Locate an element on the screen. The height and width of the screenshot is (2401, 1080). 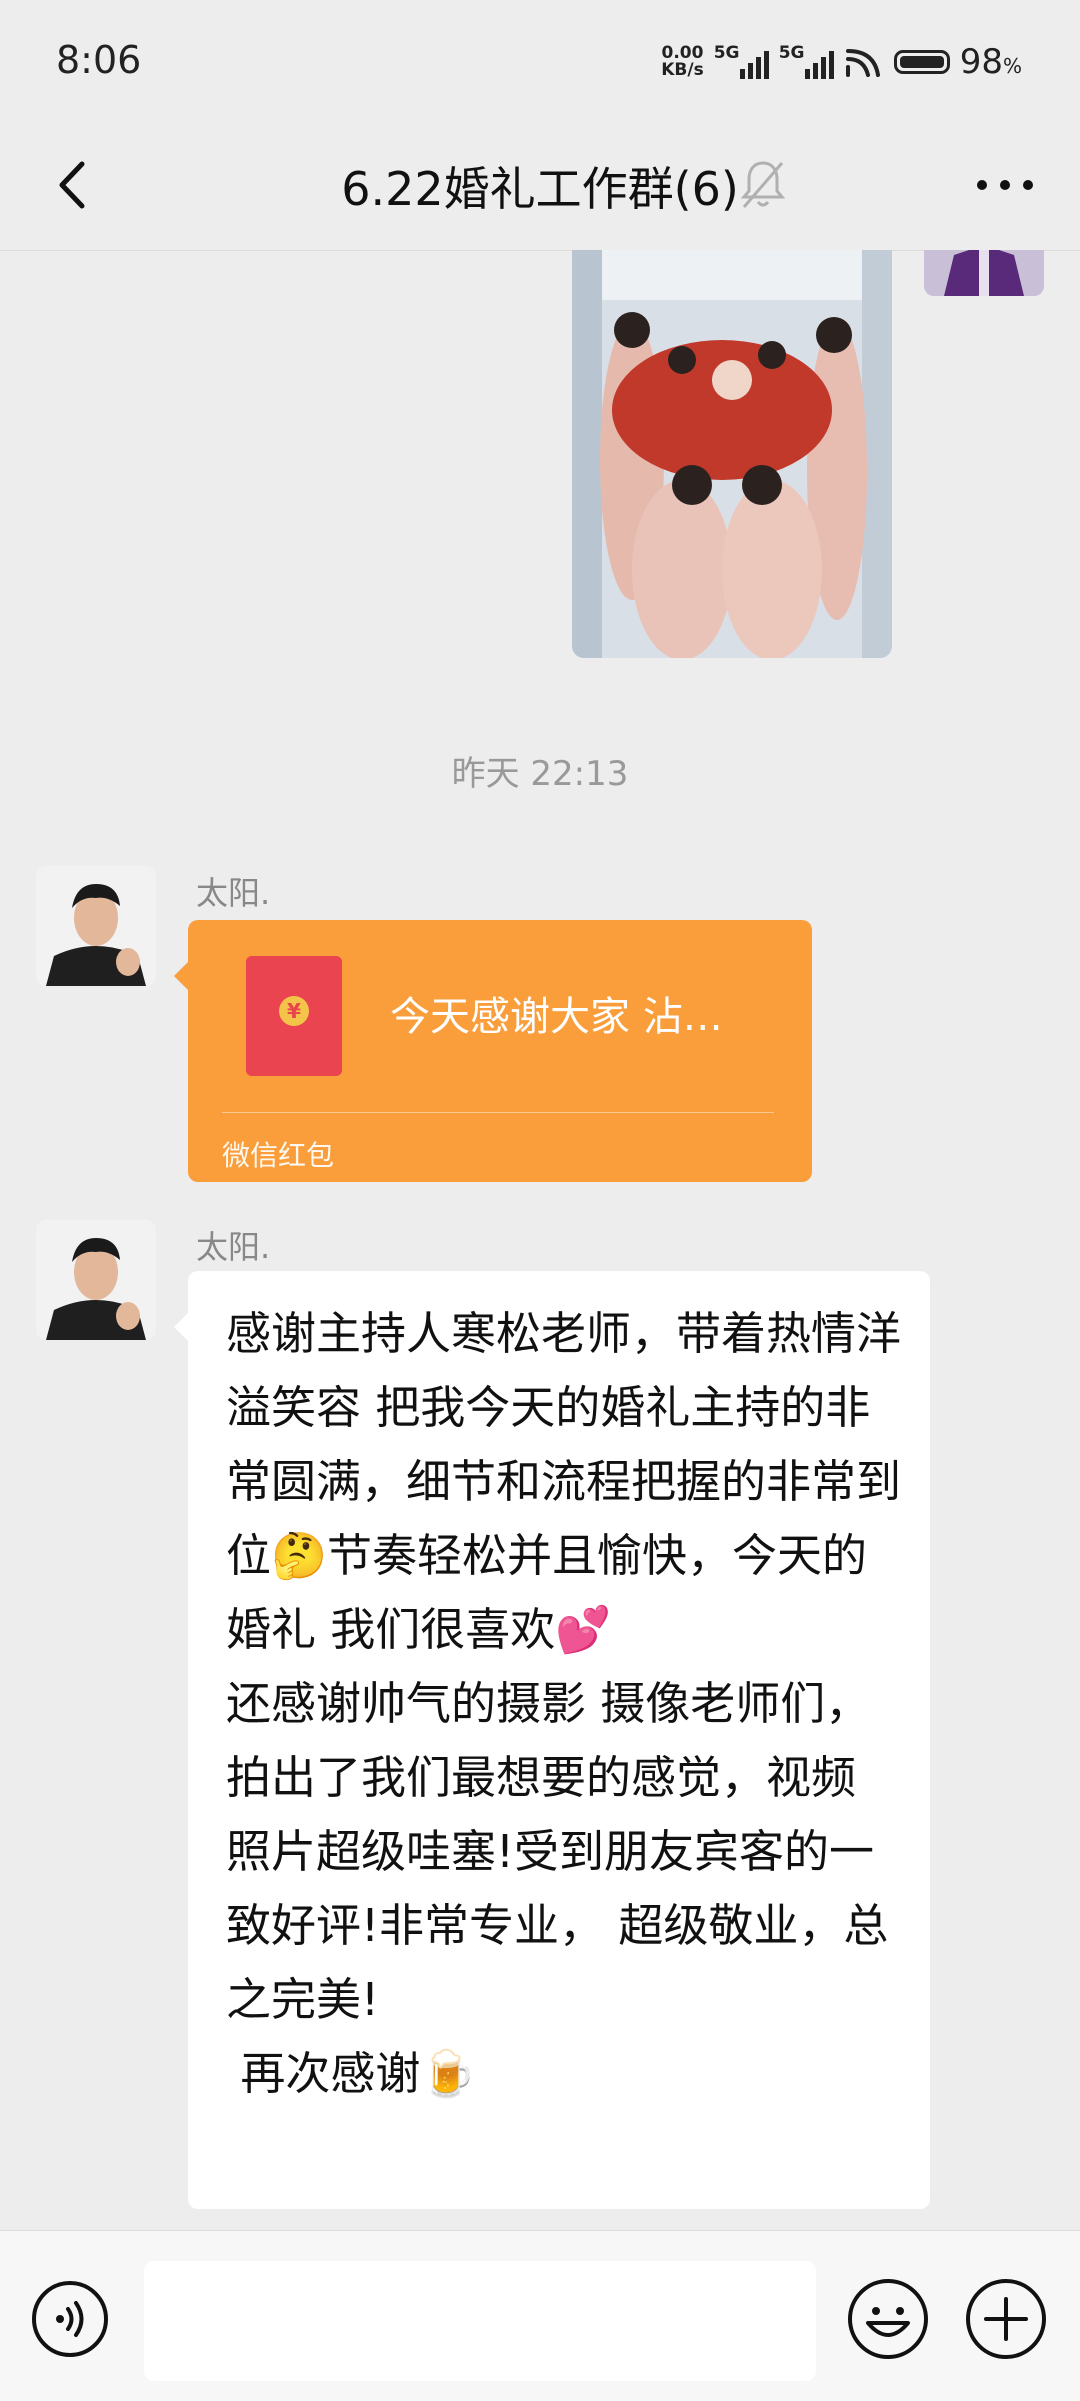
red-packet-label: 微信红包 is located at coordinates (278, 1155).